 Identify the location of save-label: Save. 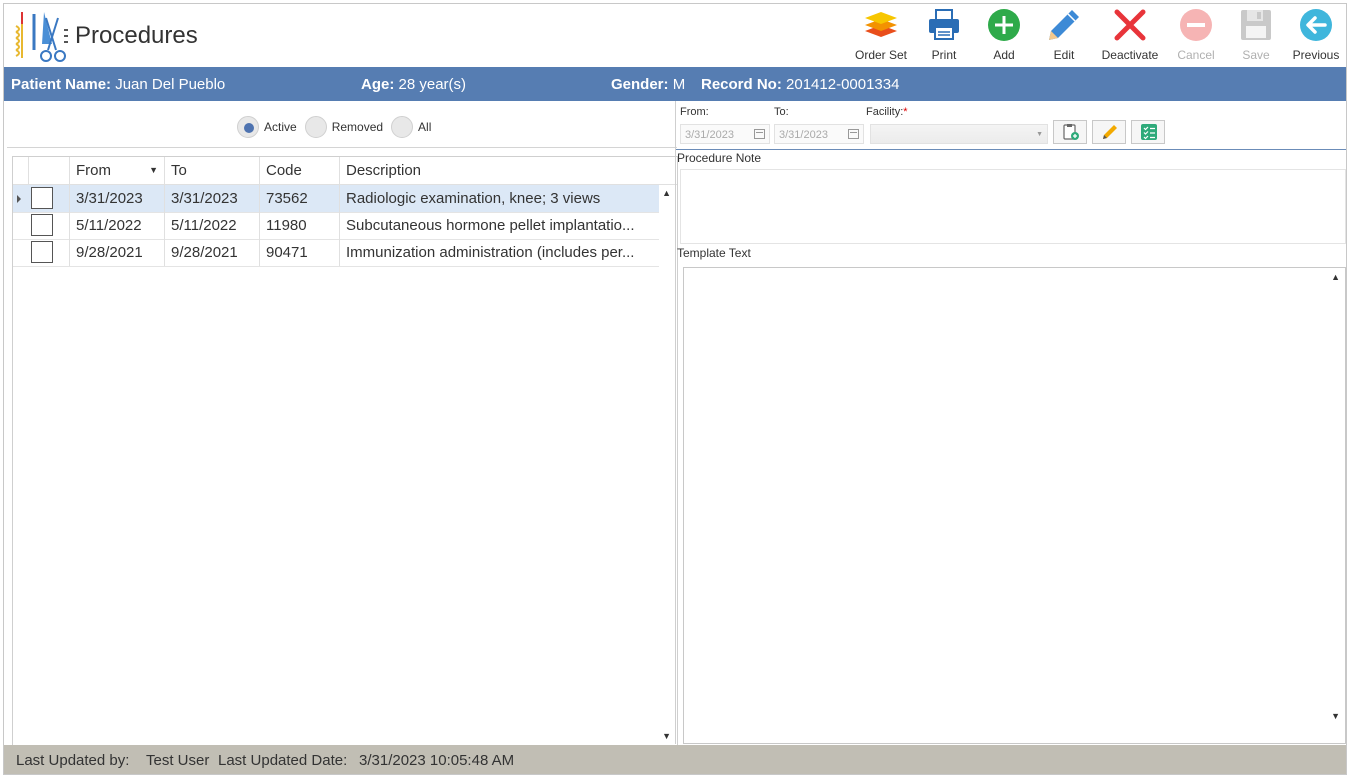
(1256, 55).